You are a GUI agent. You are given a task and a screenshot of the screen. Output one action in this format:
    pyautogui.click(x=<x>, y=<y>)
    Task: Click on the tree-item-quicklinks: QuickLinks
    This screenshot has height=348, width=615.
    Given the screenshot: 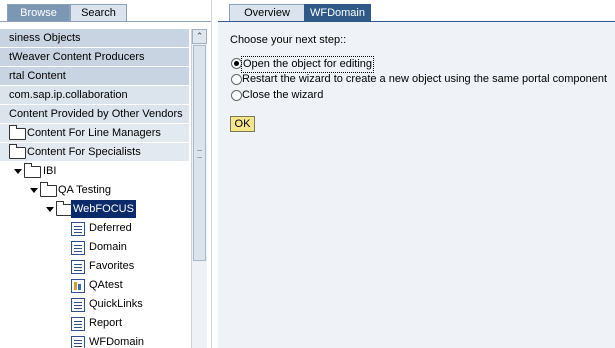 What is the action you would take?
    pyautogui.click(x=94, y=304)
    